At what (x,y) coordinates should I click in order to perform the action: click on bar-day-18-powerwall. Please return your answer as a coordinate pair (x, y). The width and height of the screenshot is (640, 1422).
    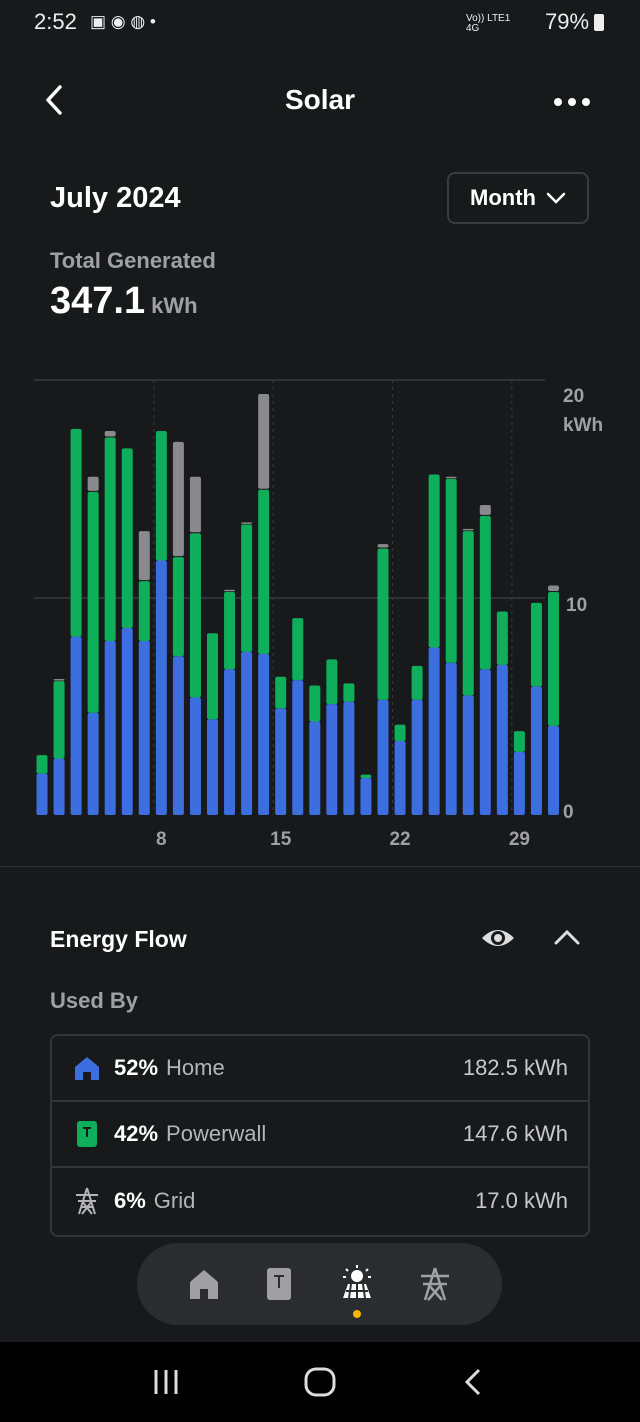
    Looking at the image, I should click on (332, 682).